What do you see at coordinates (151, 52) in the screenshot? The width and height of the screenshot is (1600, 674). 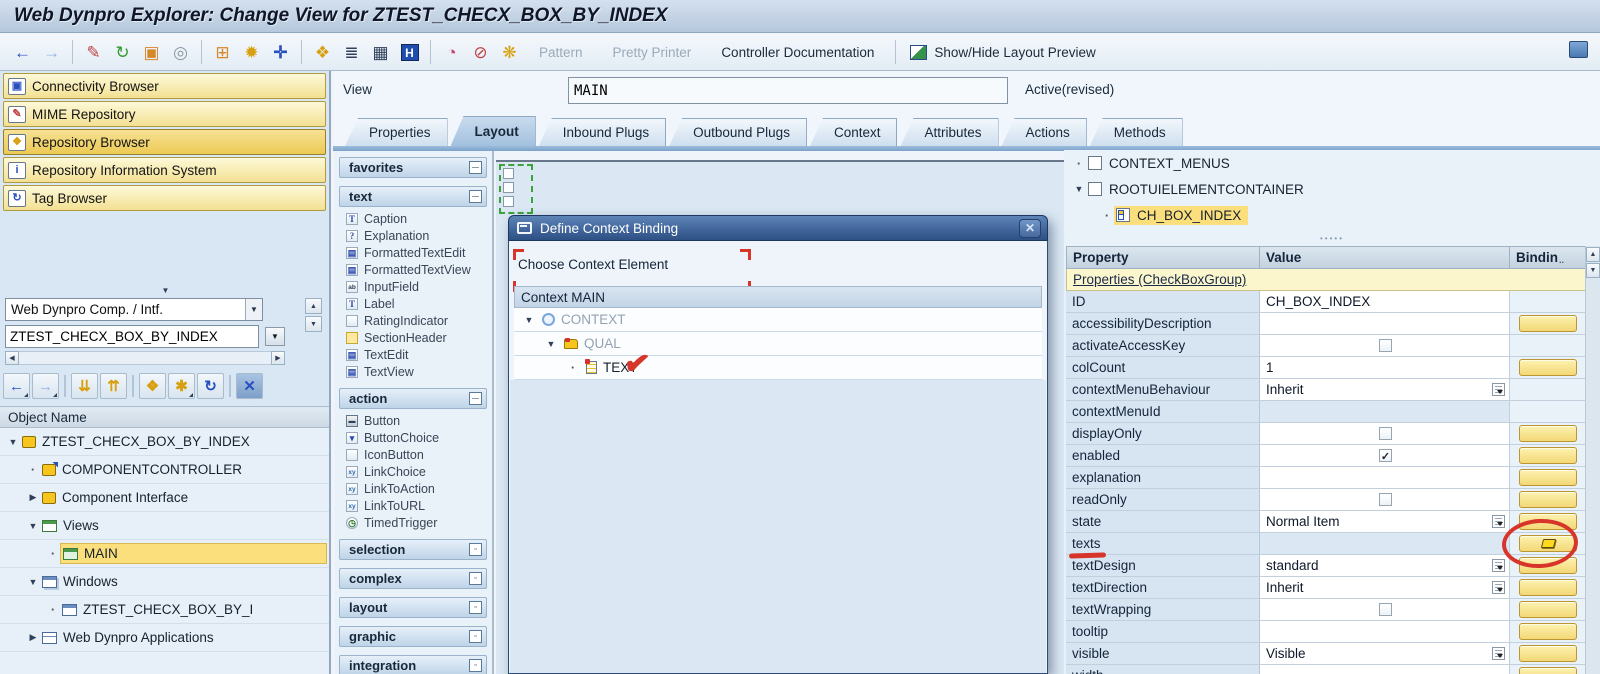 I see `copy-button: ▣` at bounding box center [151, 52].